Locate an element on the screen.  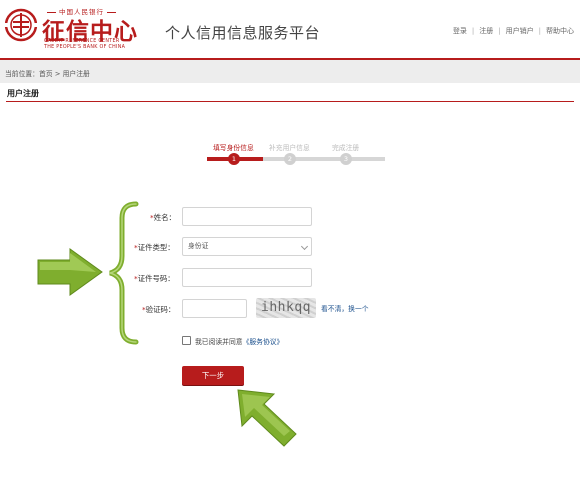
step-label-2: 补充用户信息 is located at coordinates (289, 148).